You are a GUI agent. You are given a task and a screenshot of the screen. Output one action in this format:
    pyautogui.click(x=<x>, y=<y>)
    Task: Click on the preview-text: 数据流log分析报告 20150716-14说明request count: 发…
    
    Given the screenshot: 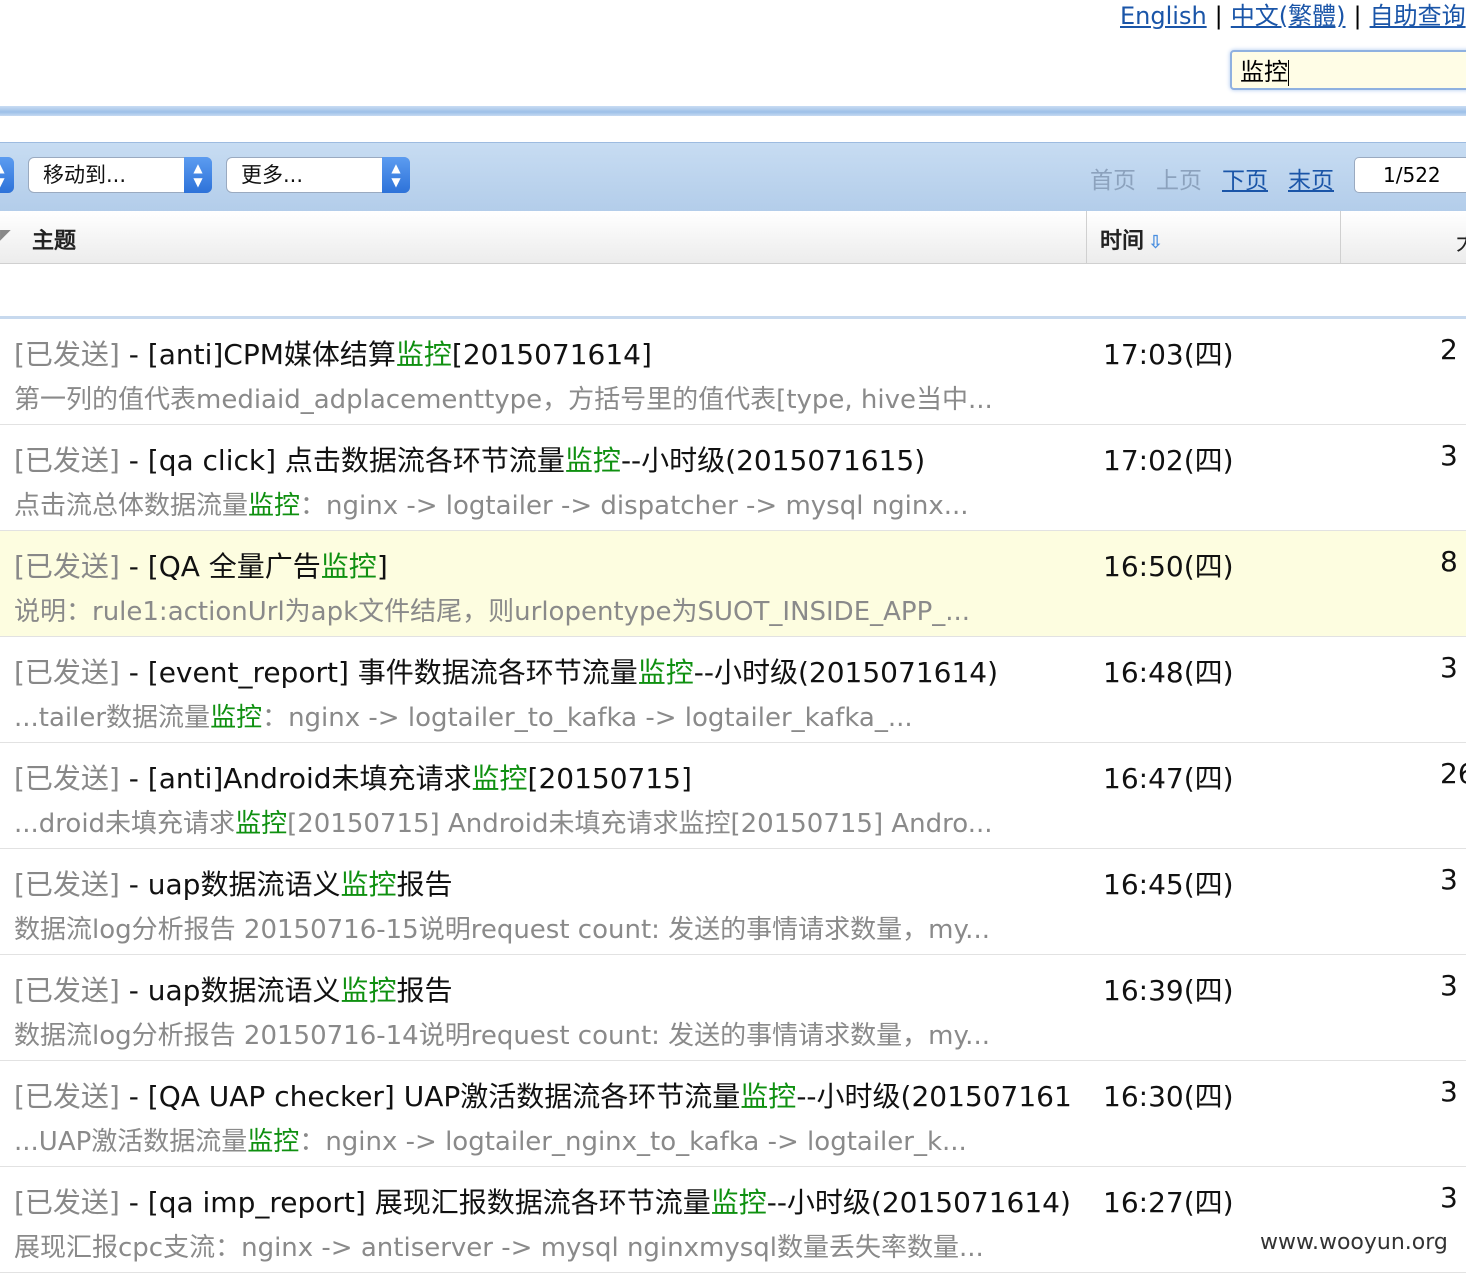 What is the action you would take?
    pyautogui.click(x=502, y=1036)
    